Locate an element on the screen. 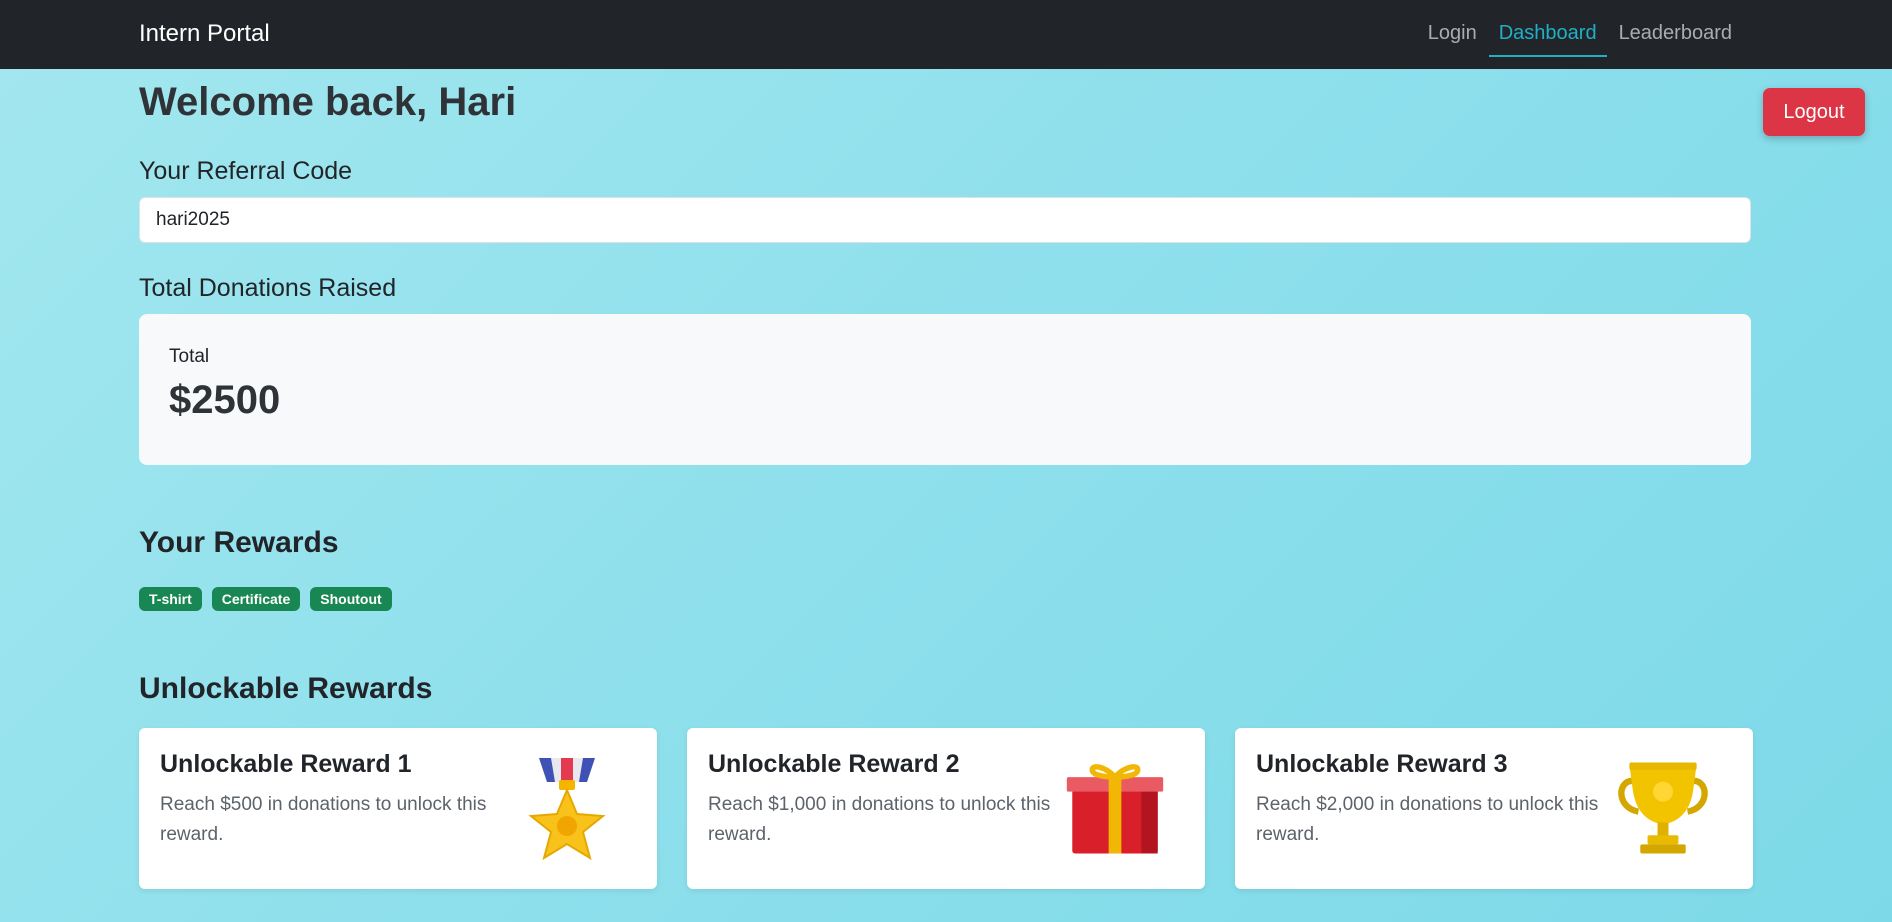 The image size is (1892, 922). brand-logo-text: Intern Portal is located at coordinates (204, 34).